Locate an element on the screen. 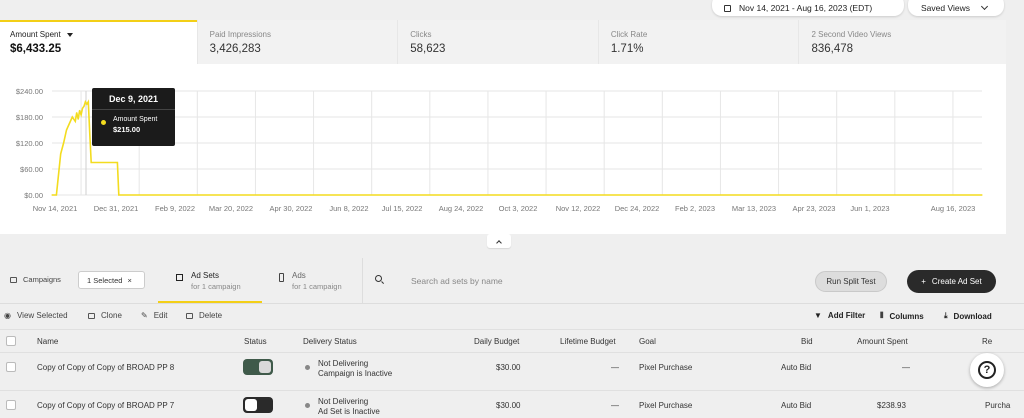  select-all-checkbox is located at coordinates (11, 341).